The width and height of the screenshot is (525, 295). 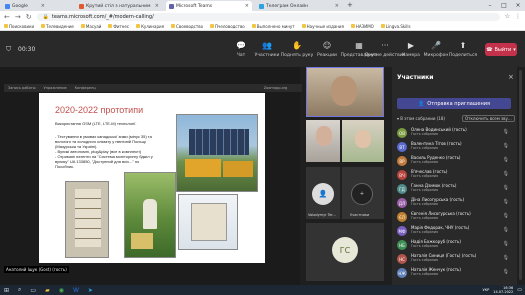 I want to click on invite-button: 👤 Отправка приглашения, so click(x=454, y=103).